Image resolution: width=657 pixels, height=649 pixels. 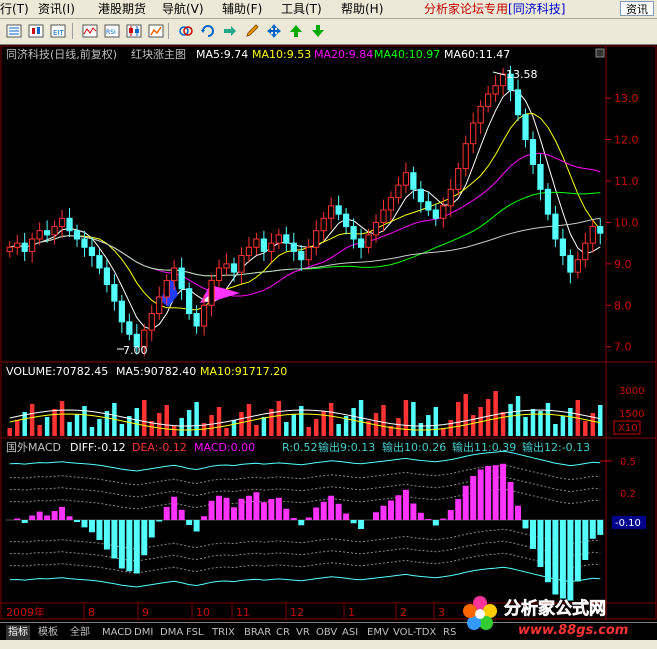 I want to click on tab-fsl: FSL, so click(x=195, y=632).